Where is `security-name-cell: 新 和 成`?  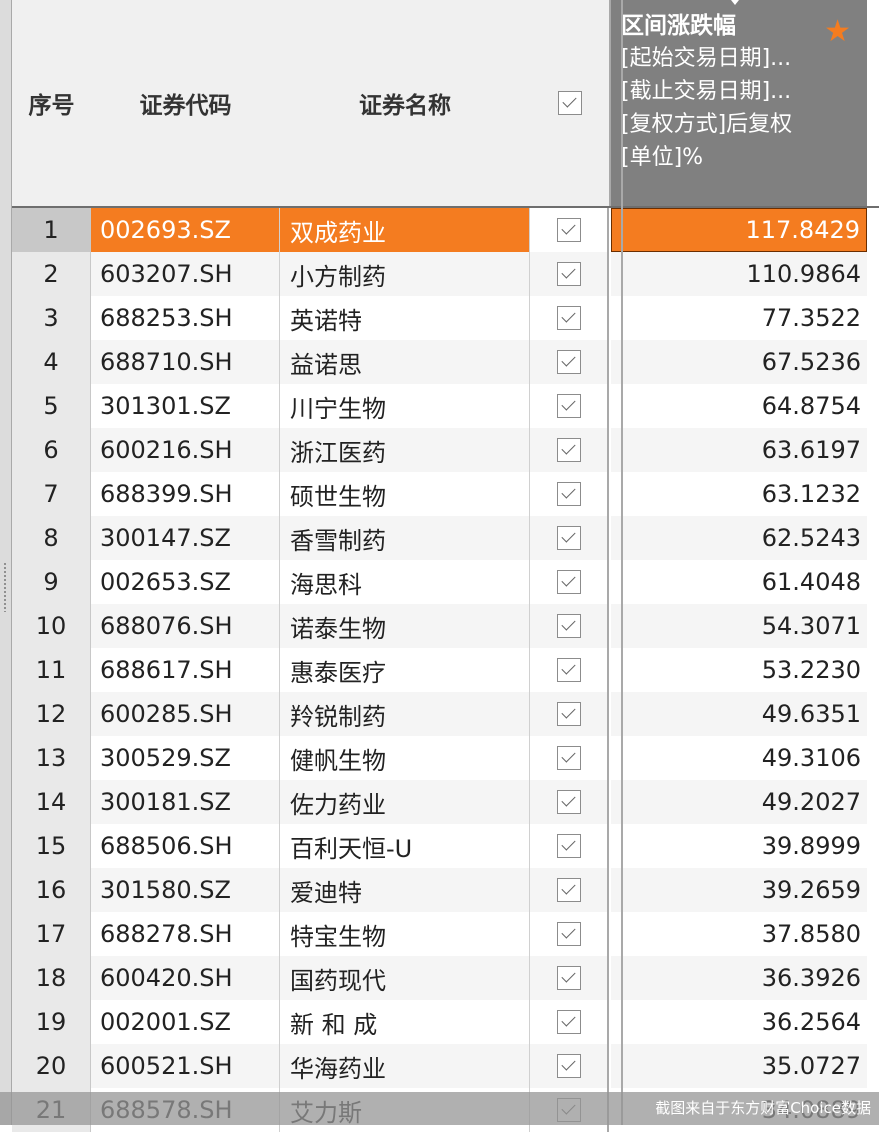
security-name-cell: 新 和 成 is located at coordinates (405, 1022).